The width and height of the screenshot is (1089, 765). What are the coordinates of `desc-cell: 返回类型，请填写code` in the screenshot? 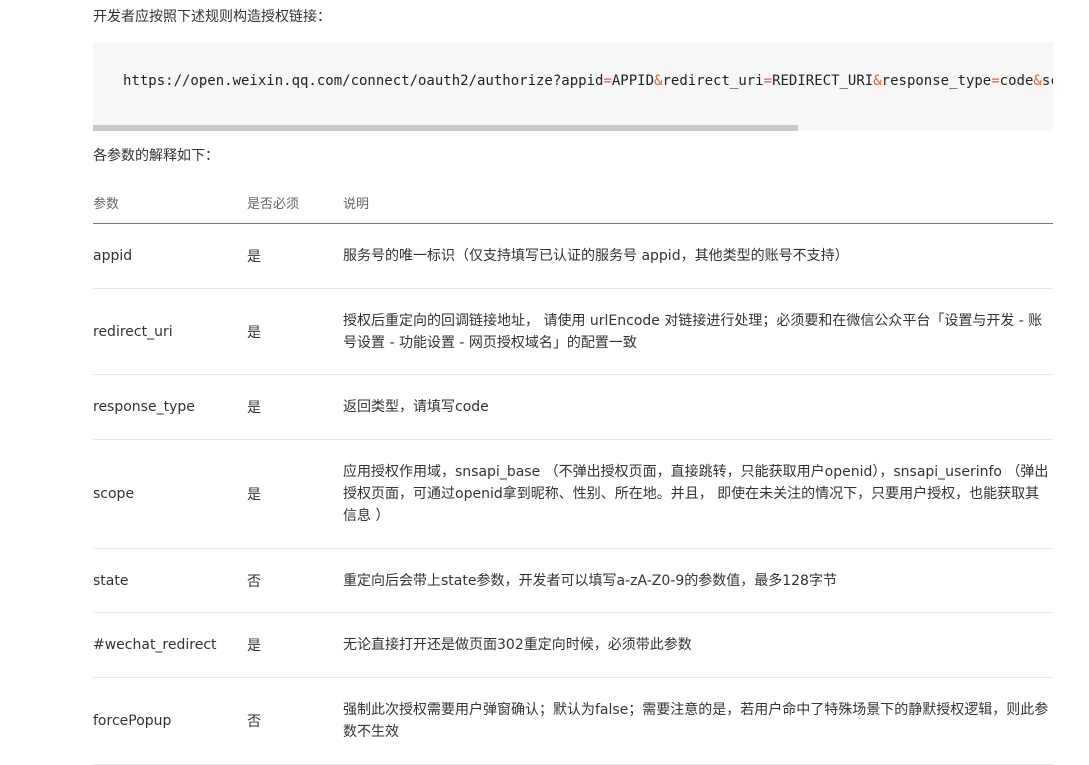 It's located at (698, 407).